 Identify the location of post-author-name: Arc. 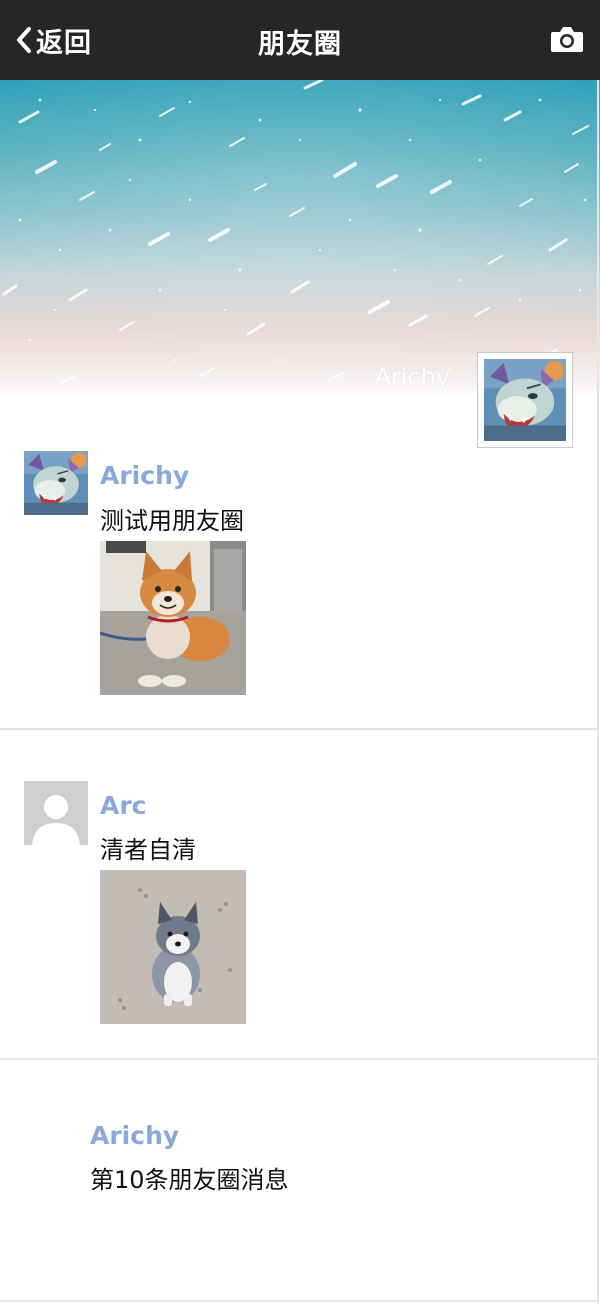
(123, 805).